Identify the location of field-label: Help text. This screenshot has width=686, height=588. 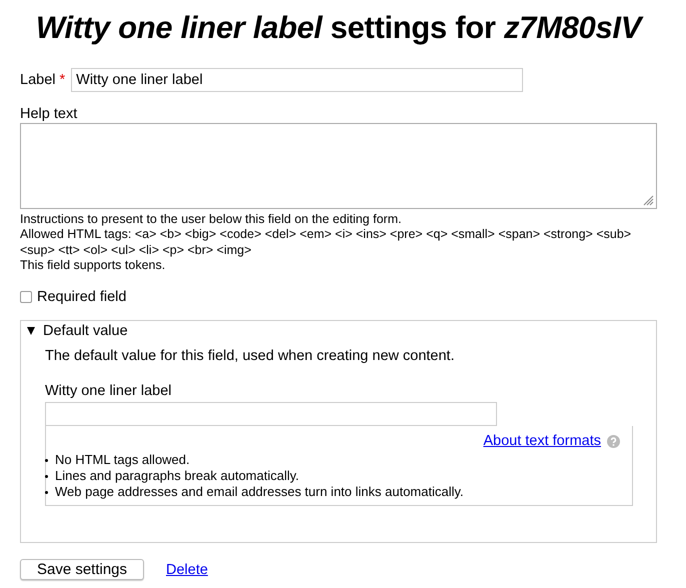
(49, 114).